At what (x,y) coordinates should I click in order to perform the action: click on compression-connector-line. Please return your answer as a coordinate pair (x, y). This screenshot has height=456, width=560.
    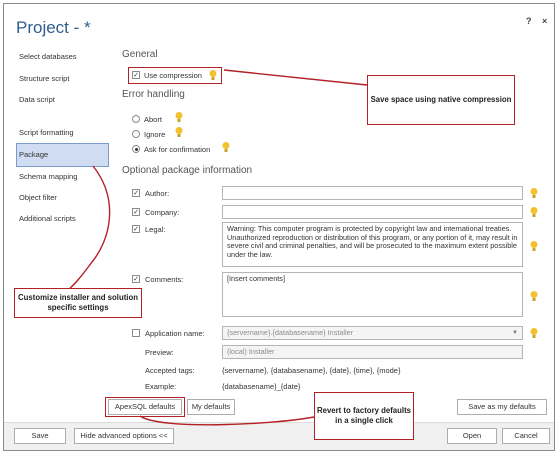
    Looking at the image, I should click on (295, 77).